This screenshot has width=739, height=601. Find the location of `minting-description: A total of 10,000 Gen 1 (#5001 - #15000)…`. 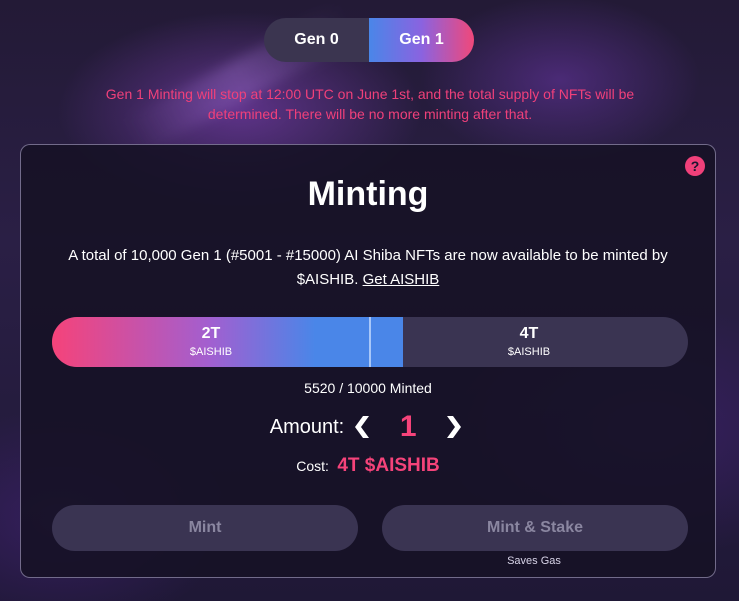

minting-description: A total of 10,000 Gen 1 (#5001 - #15000)… is located at coordinates (368, 268).